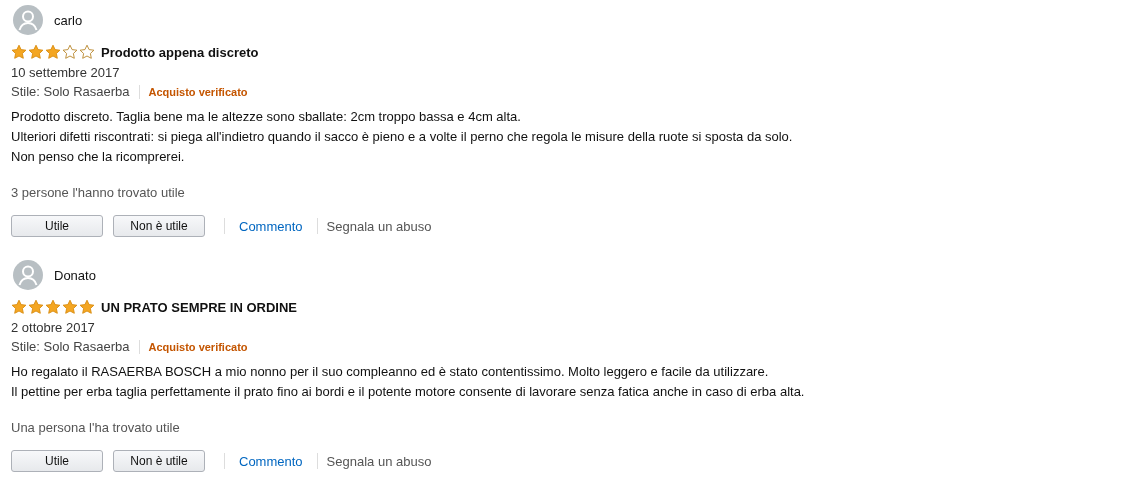 Image resolution: width=1141 pixels, height=487 pixels. What do you see at coordinates (66, 73) in the screenshot?
I see `review-date: 10 settembre 2017` at bounding box center [66, 73].